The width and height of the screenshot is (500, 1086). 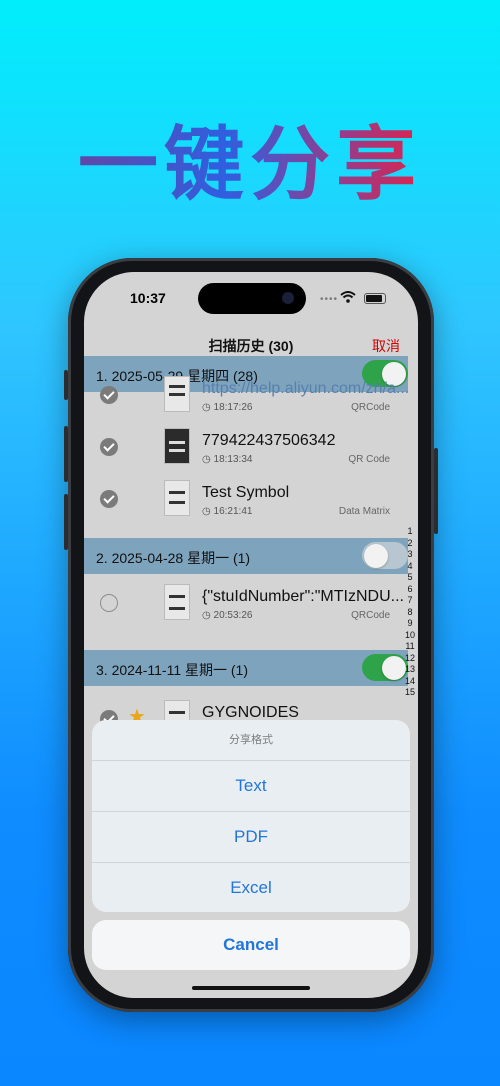 I want to click on index-item: 4, so click(x=410, y=567).